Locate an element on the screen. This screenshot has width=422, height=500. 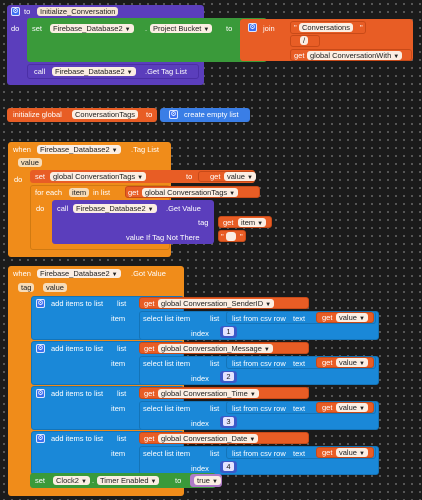
event-name: .Tag List is located at coordinates (145, 149).